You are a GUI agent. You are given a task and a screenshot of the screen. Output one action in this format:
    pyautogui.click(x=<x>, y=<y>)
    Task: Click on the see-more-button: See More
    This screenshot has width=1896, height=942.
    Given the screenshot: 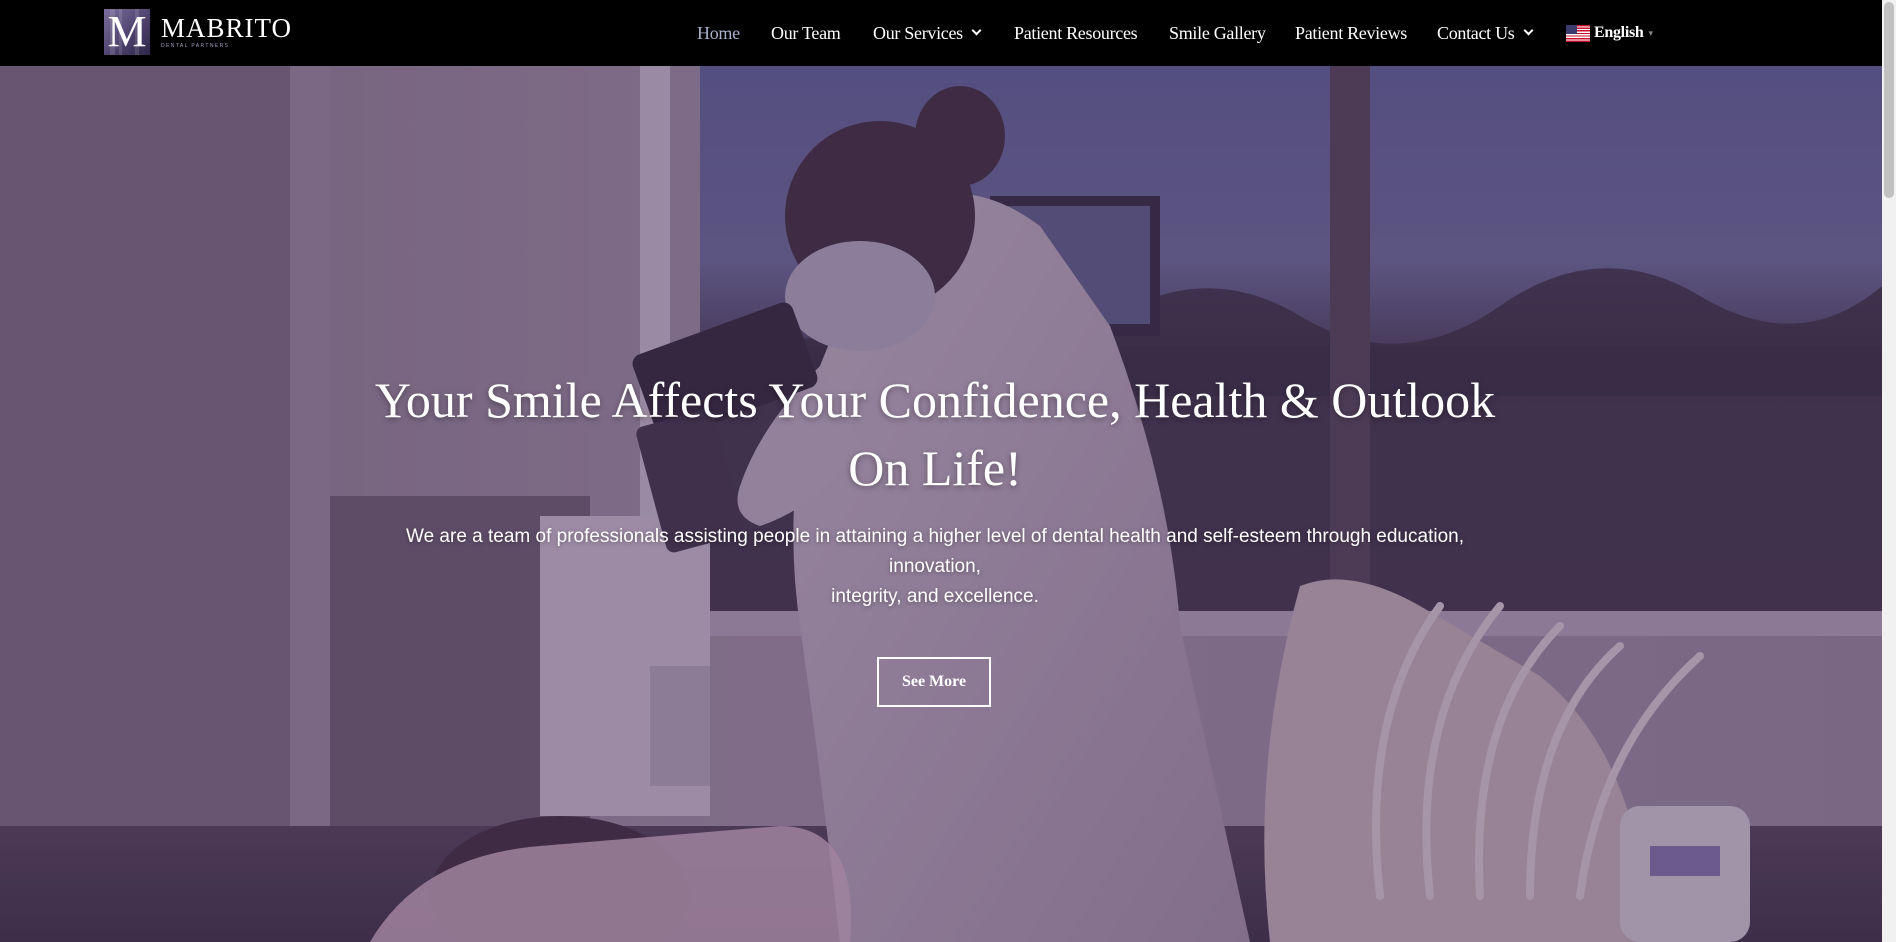 What is the action you would take?
    pyautogui.click(x=934, y=682)
    